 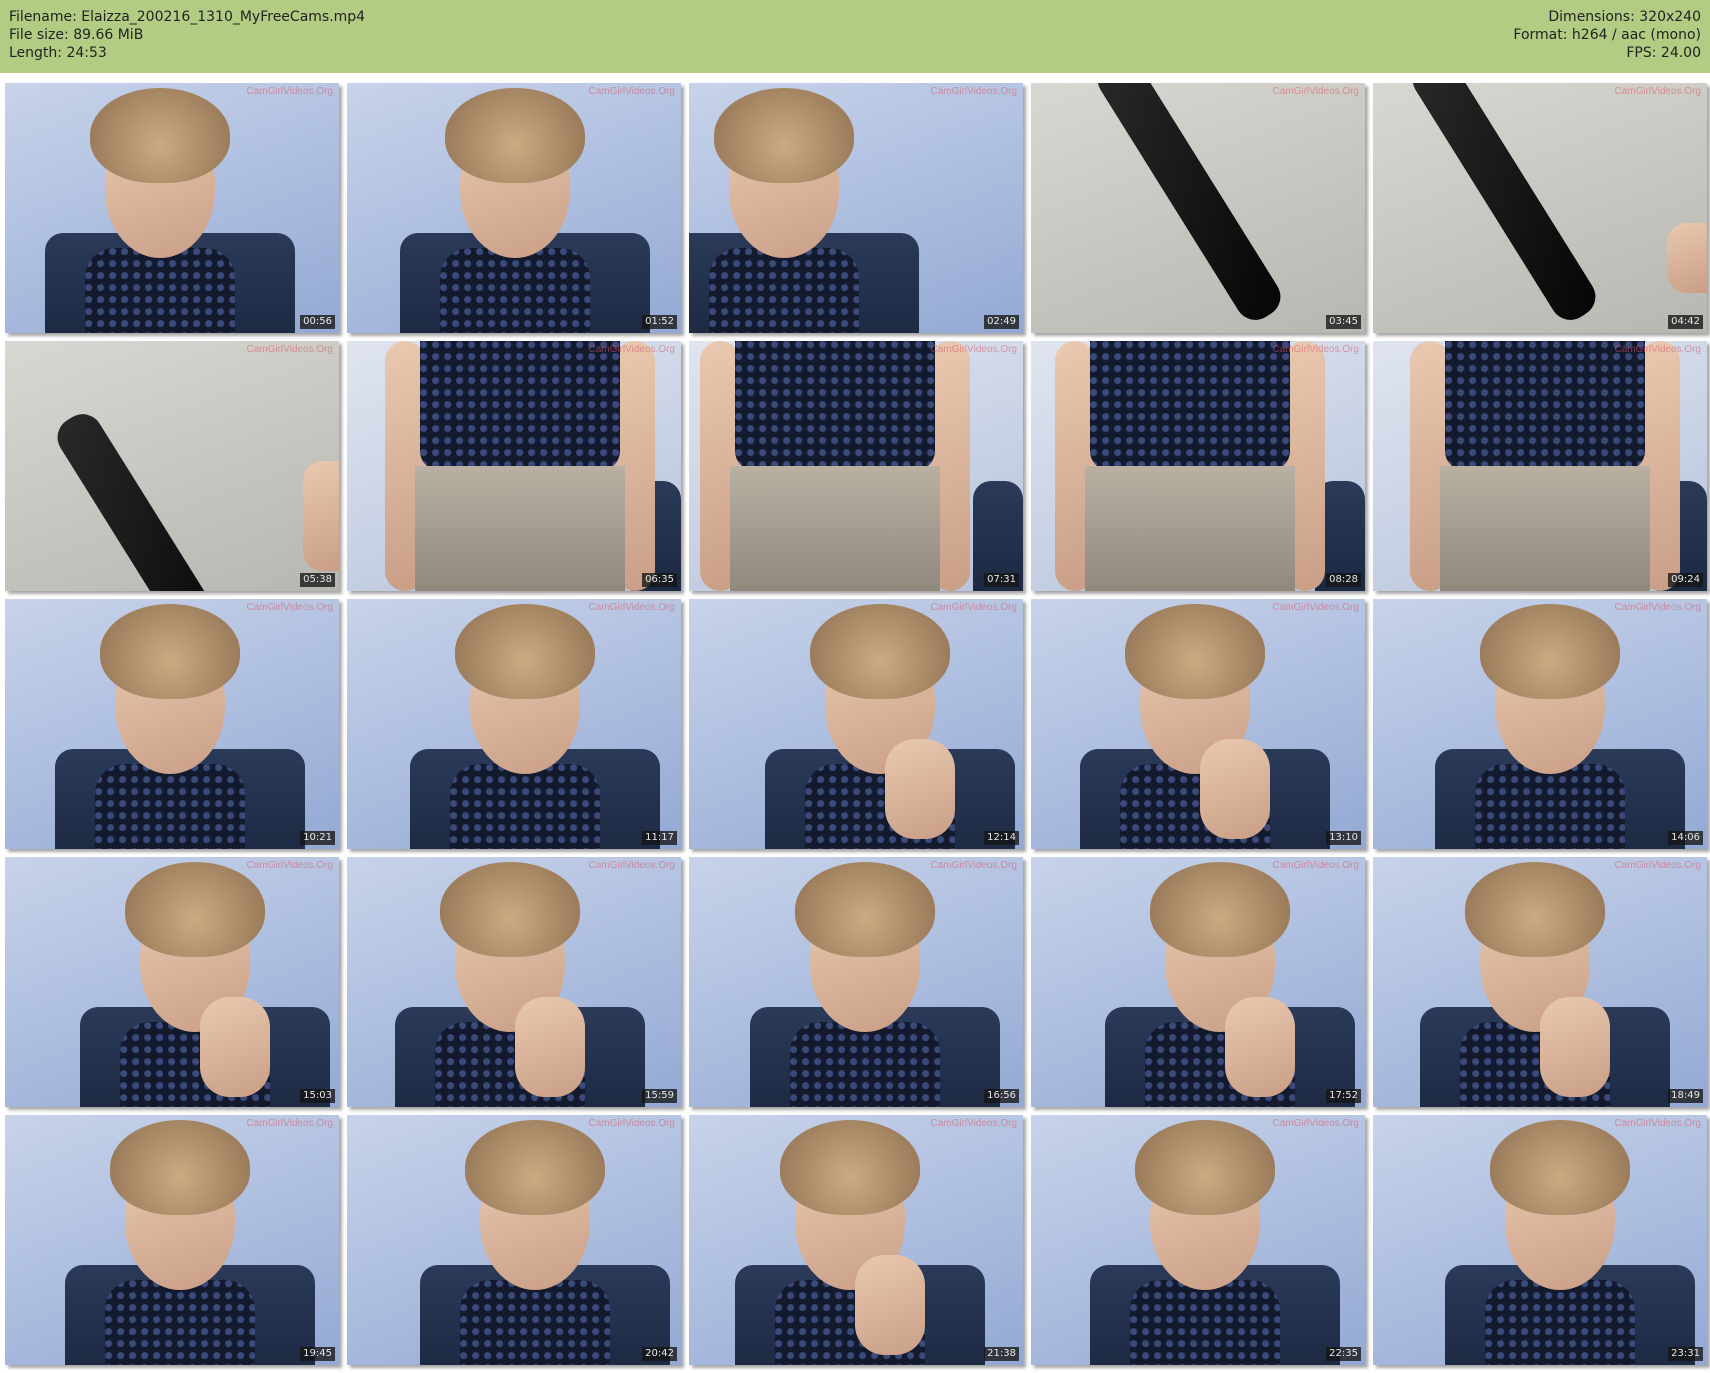 I want to click on timestamp-label: 09:24, so click(x=1685, y=580).